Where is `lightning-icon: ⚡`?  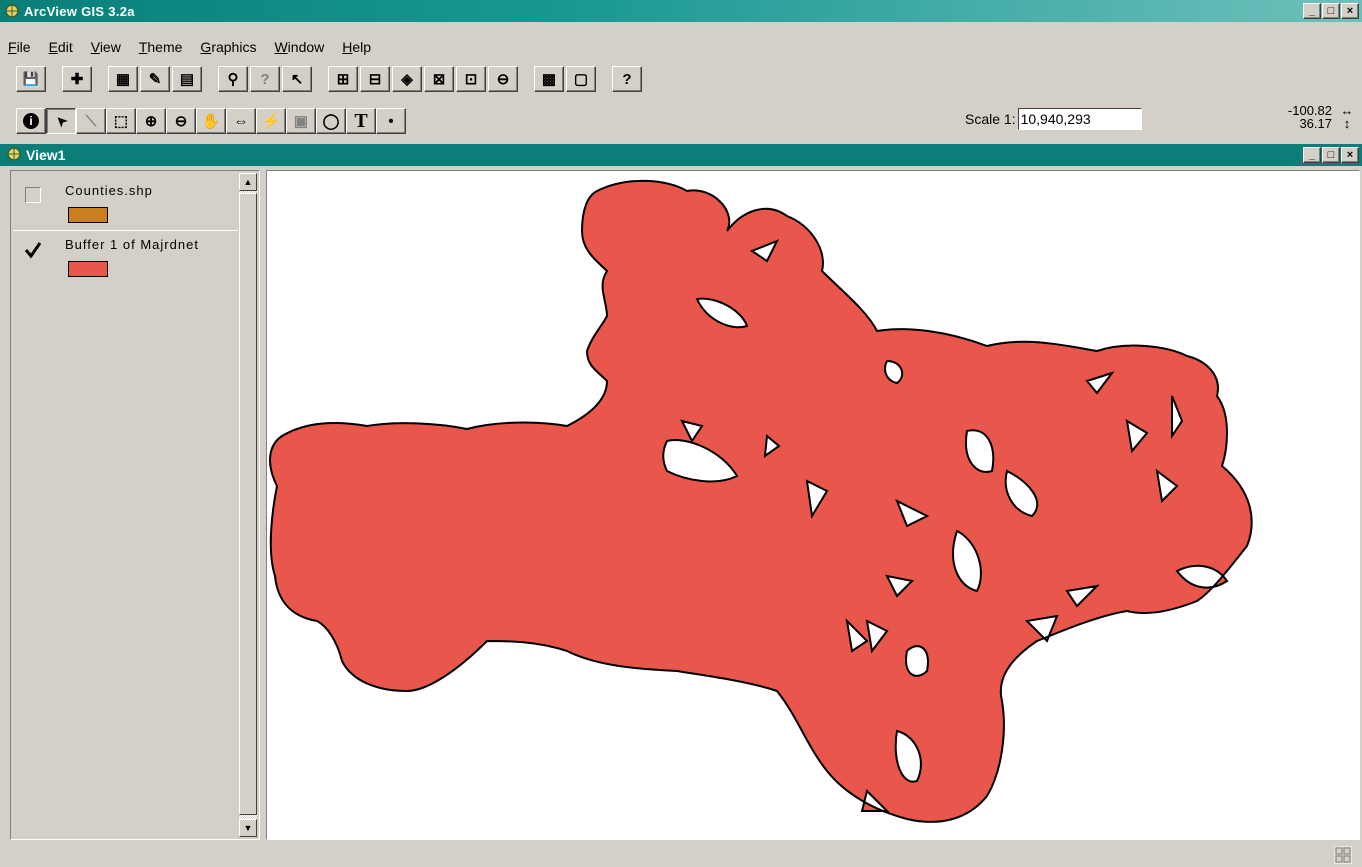 lightning-icon: ⚡ is located at coordinates (271, 121).